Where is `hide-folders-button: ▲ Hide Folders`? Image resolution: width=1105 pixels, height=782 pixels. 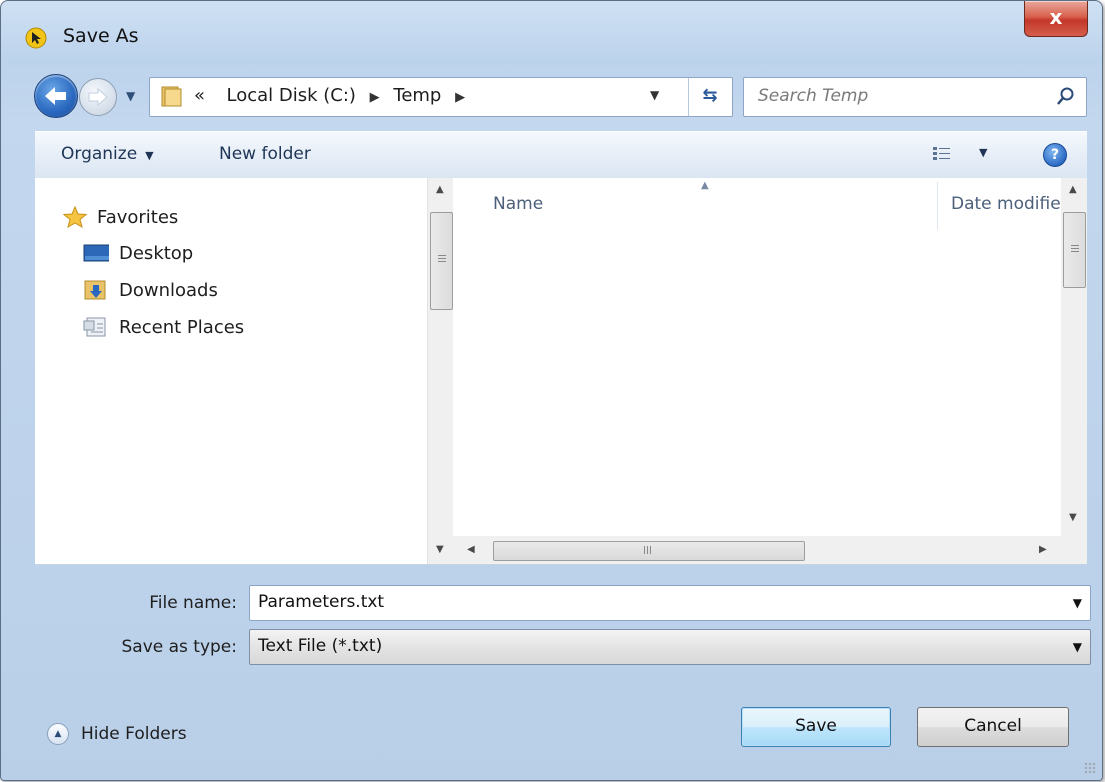 hide-folders-button: ▲ Hide Folders is located at coordinates (117, 734).